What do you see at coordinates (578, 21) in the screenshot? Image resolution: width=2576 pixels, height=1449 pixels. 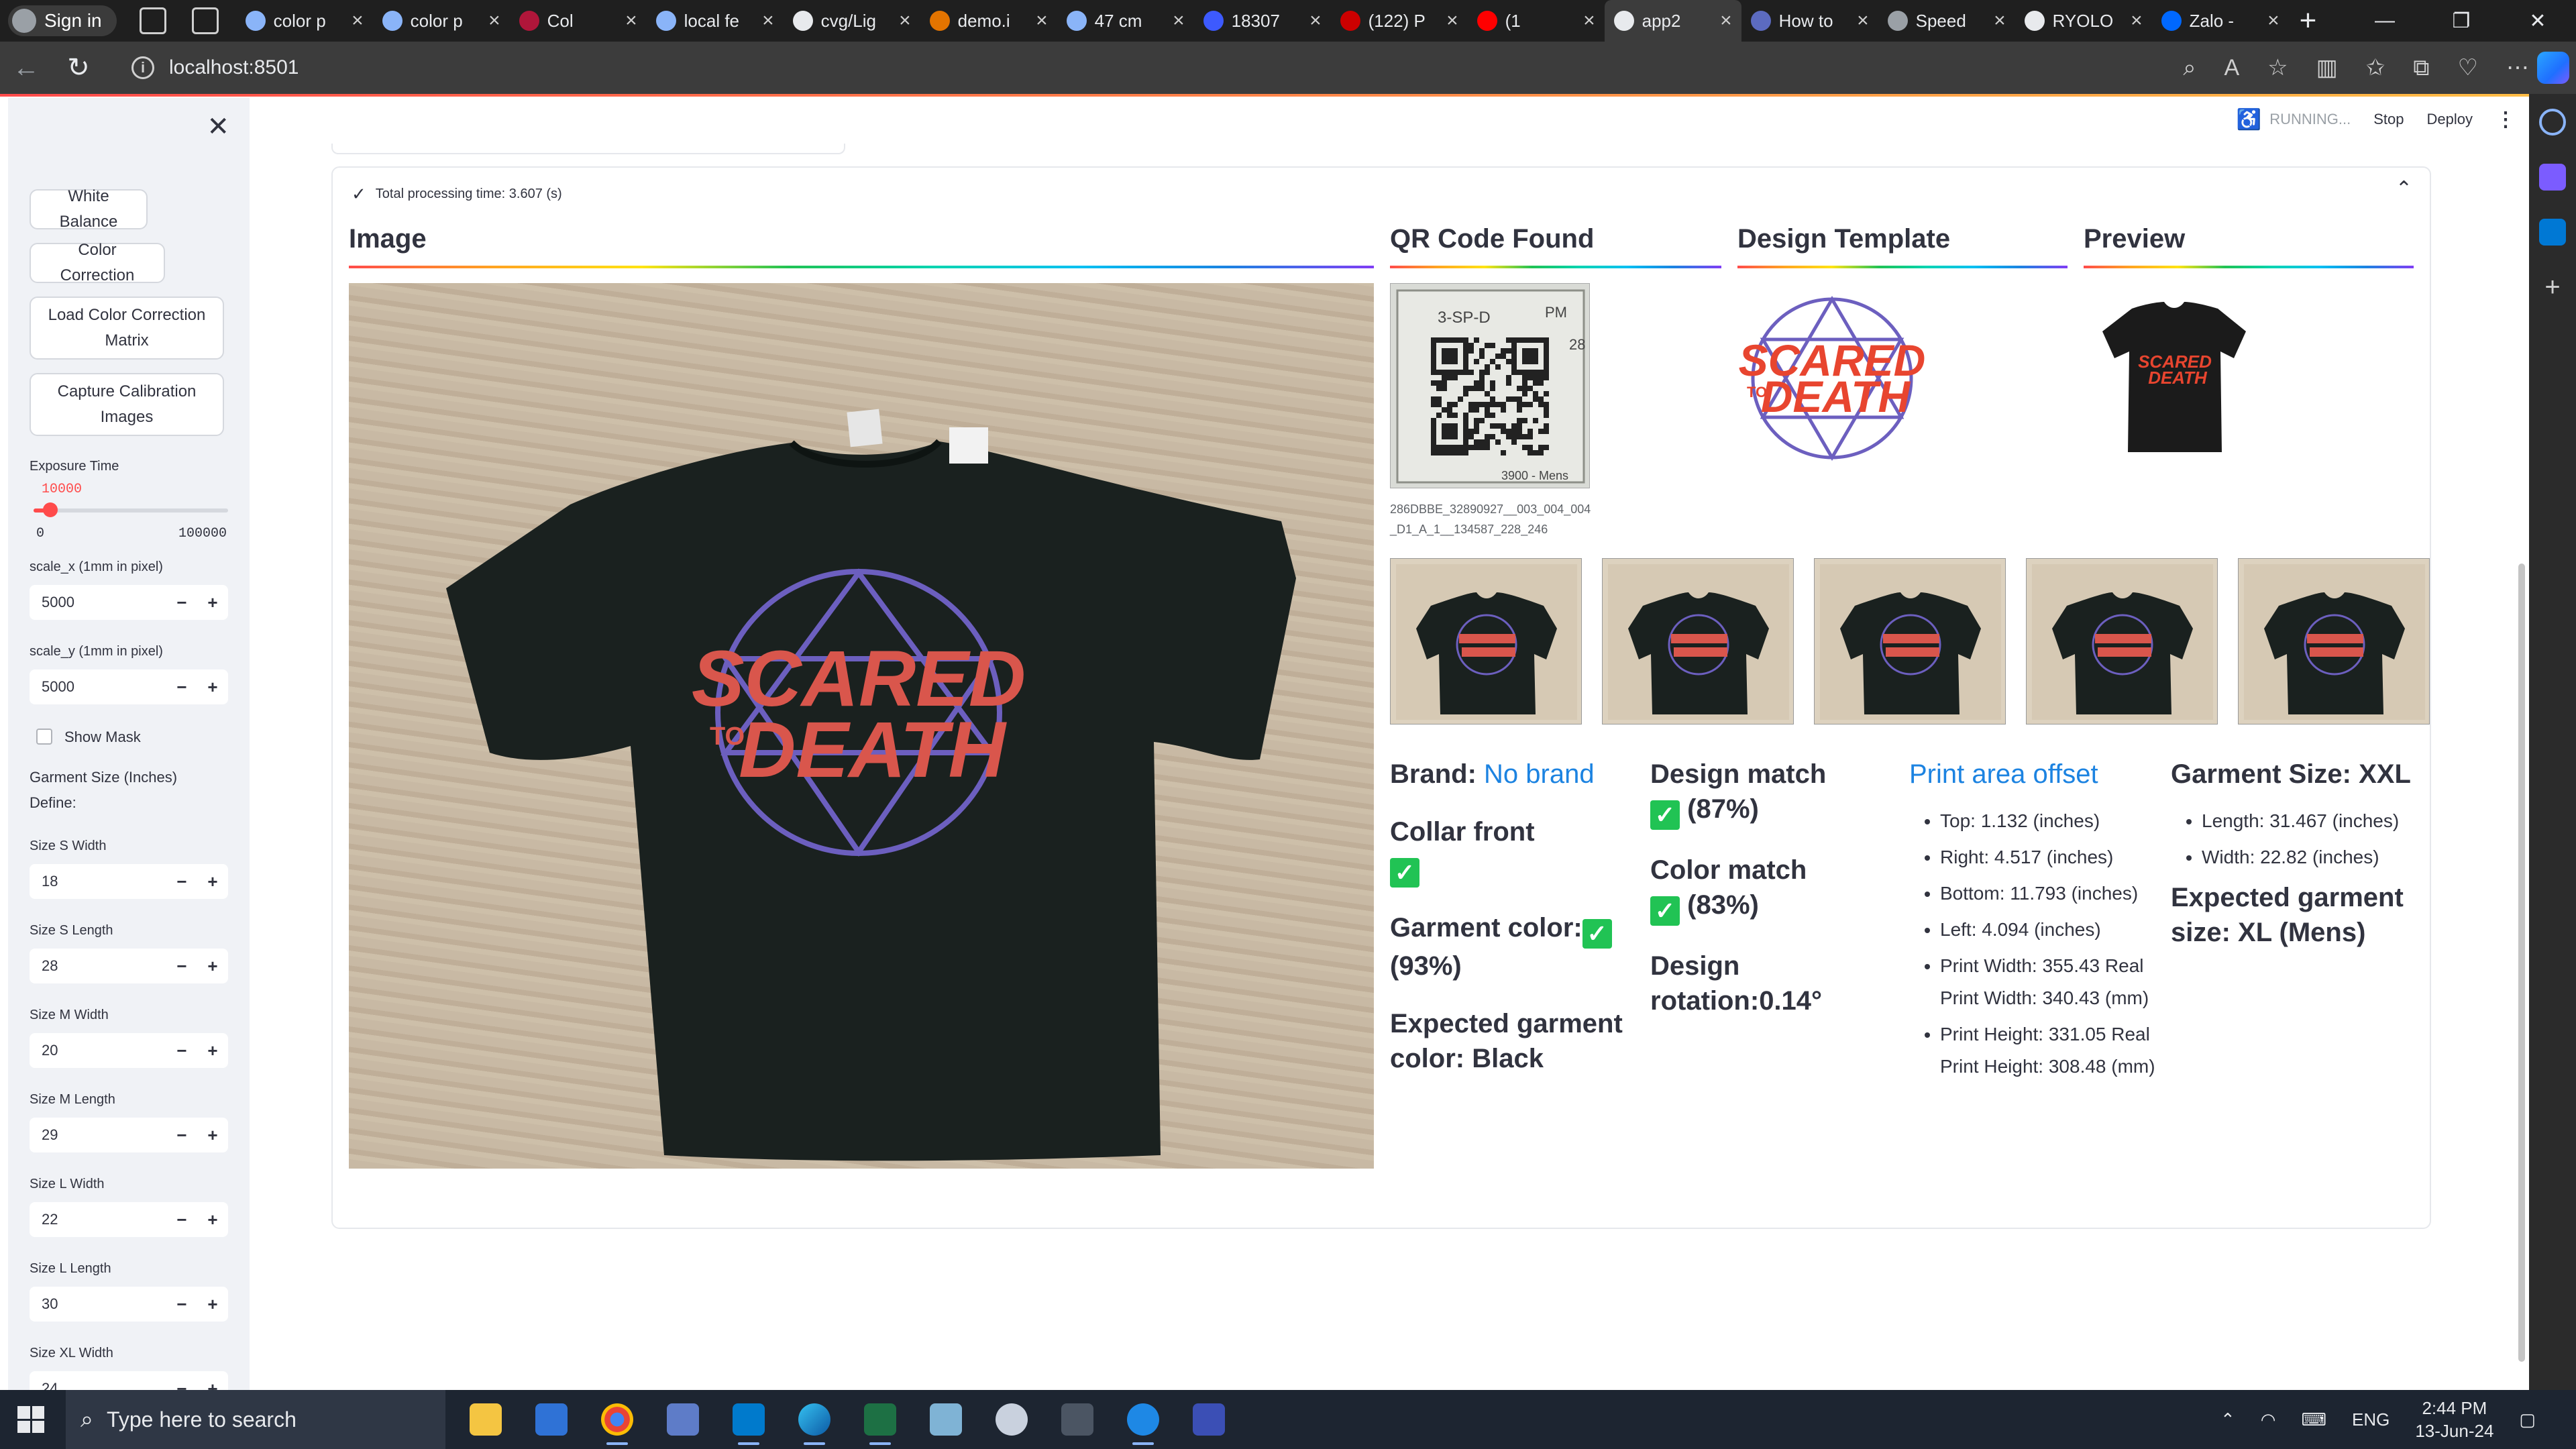 I see `browser-tab: Col ×` at bounding box center [578, 21].